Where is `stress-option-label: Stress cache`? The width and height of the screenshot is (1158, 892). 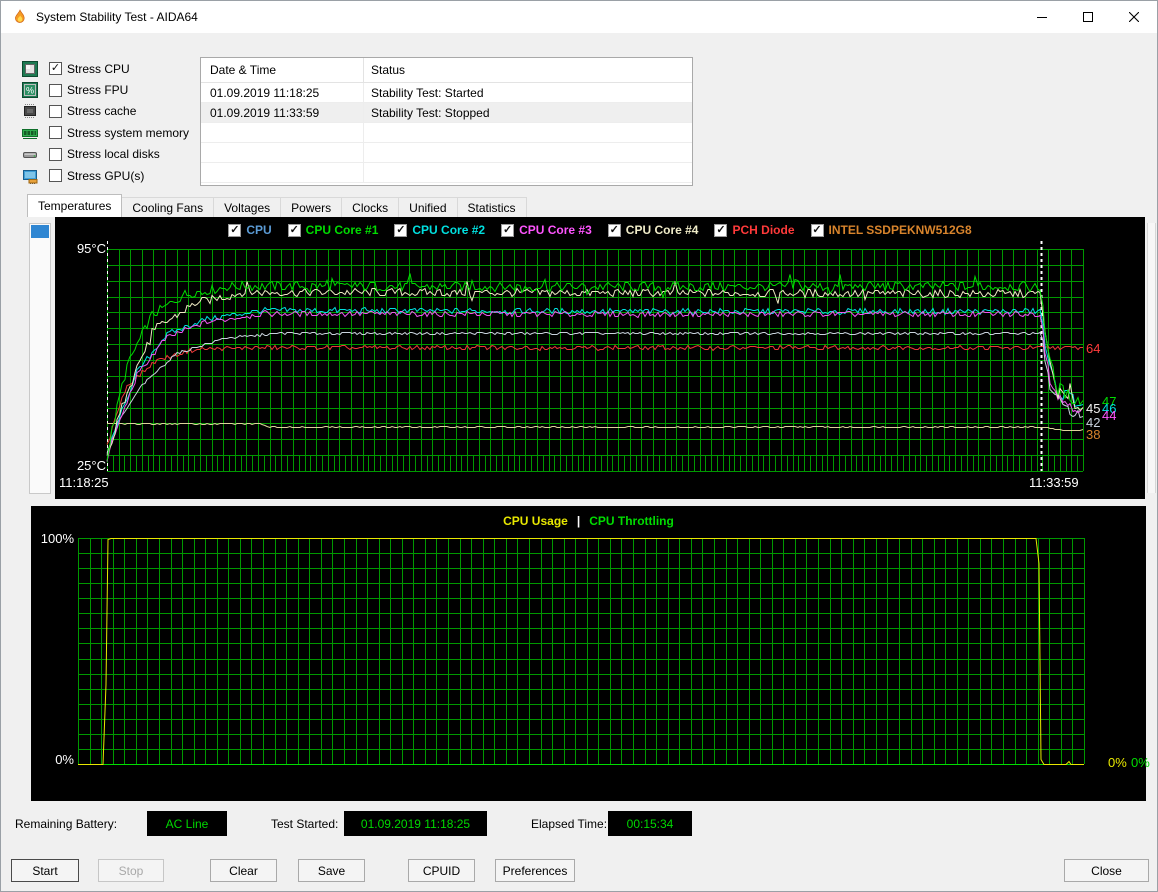 stress-option-label: Stress cache is located at coordinates (102, 111).